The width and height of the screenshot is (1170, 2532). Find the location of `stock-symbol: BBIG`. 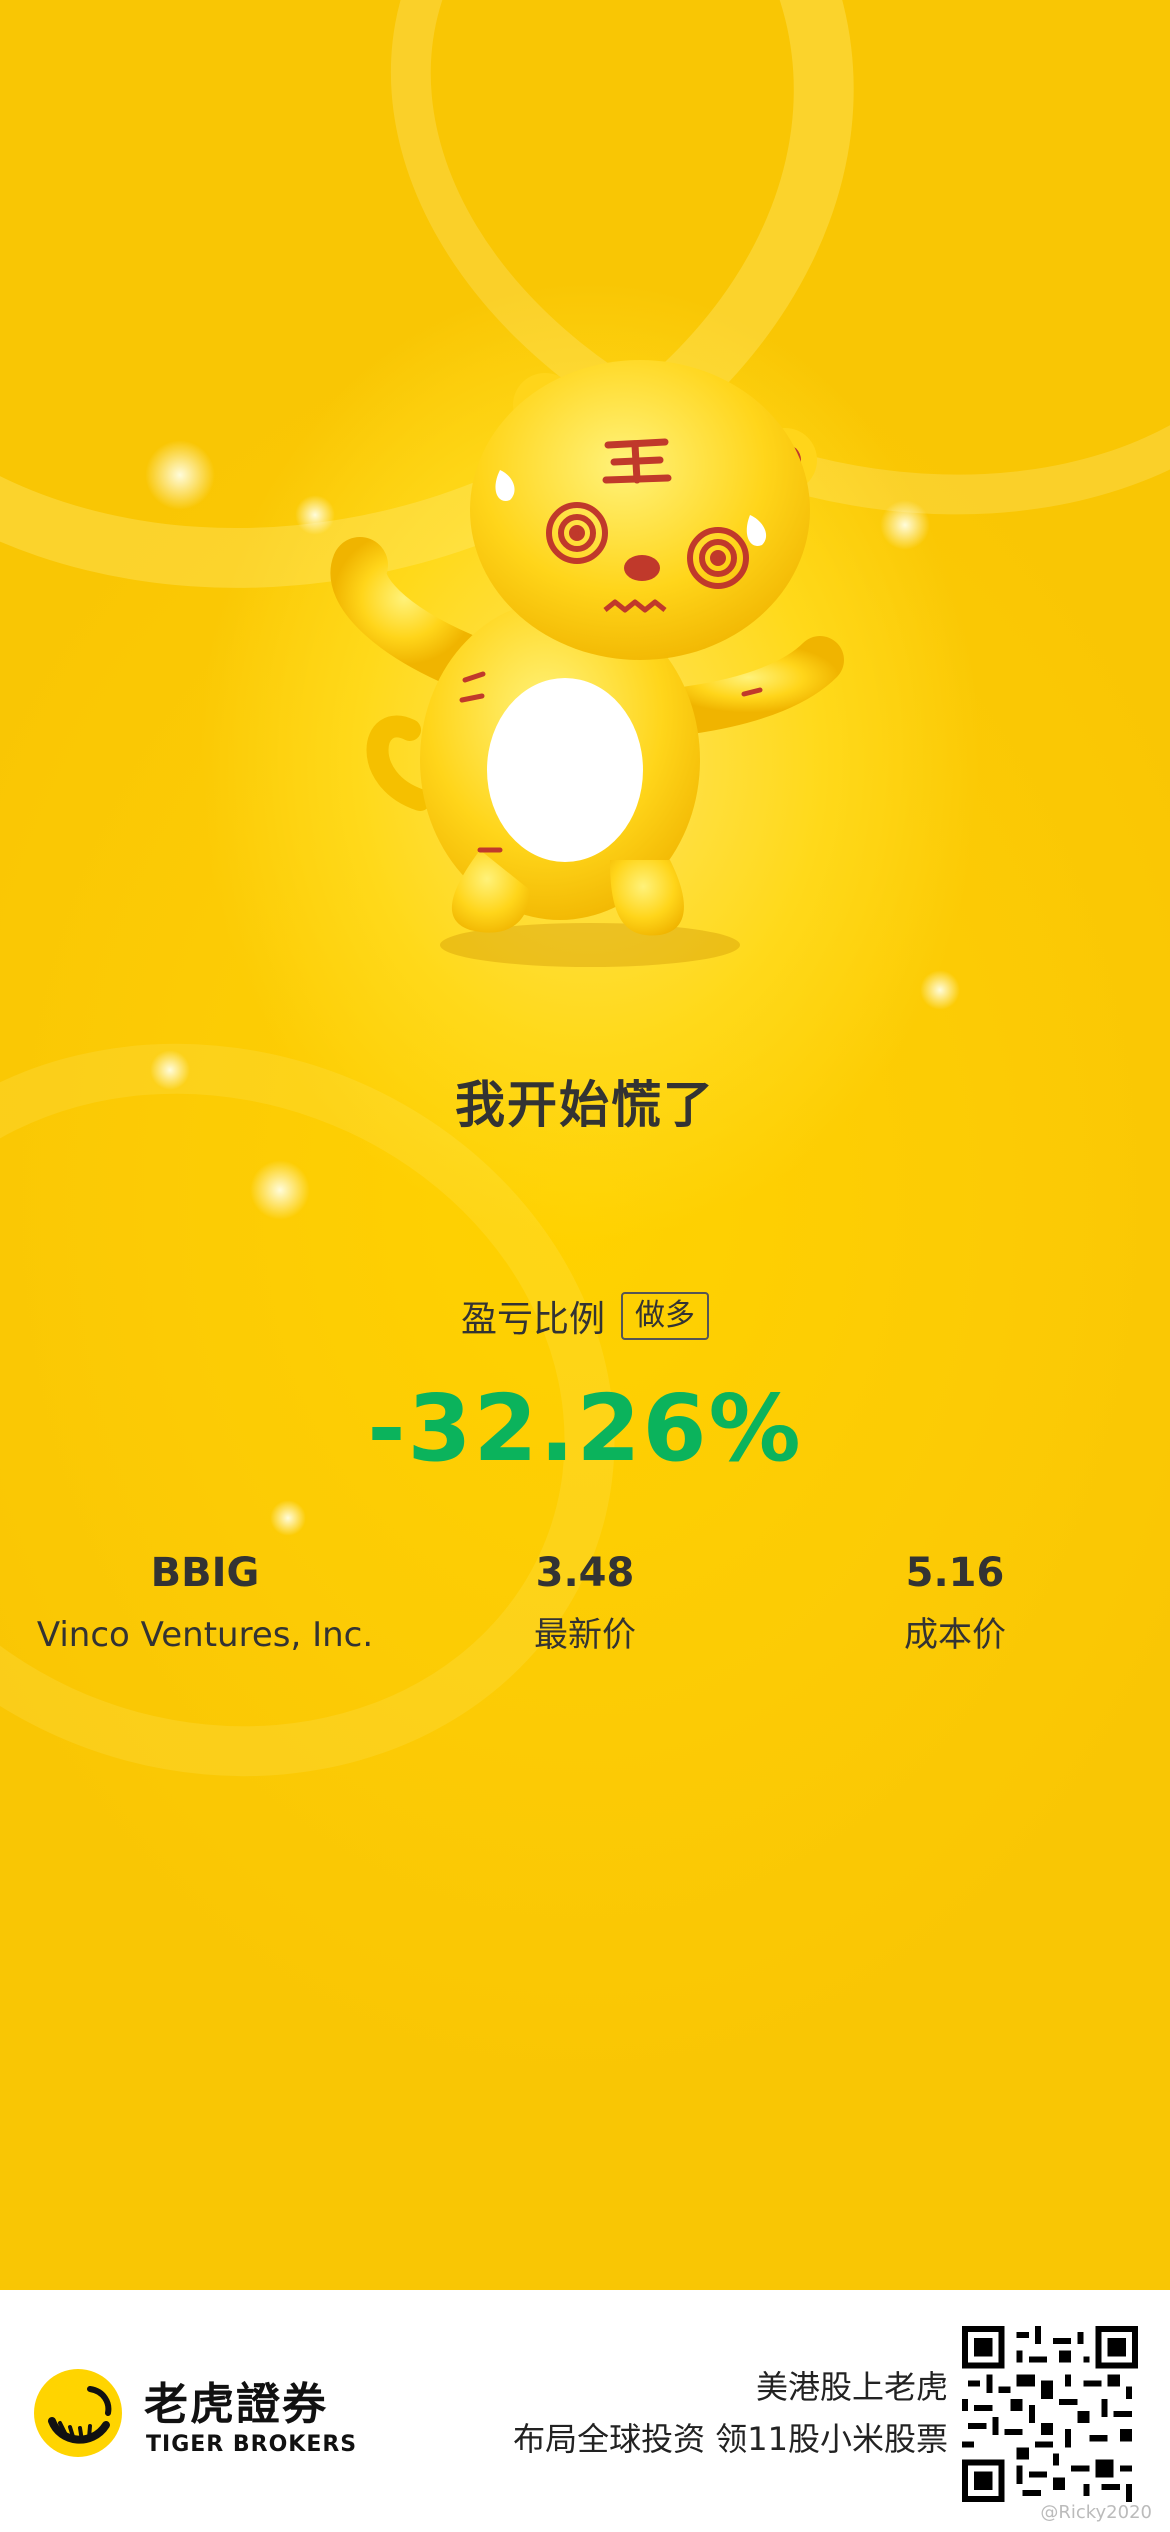

stock-symbol: BBIG is located at coordinates (205, 1573).